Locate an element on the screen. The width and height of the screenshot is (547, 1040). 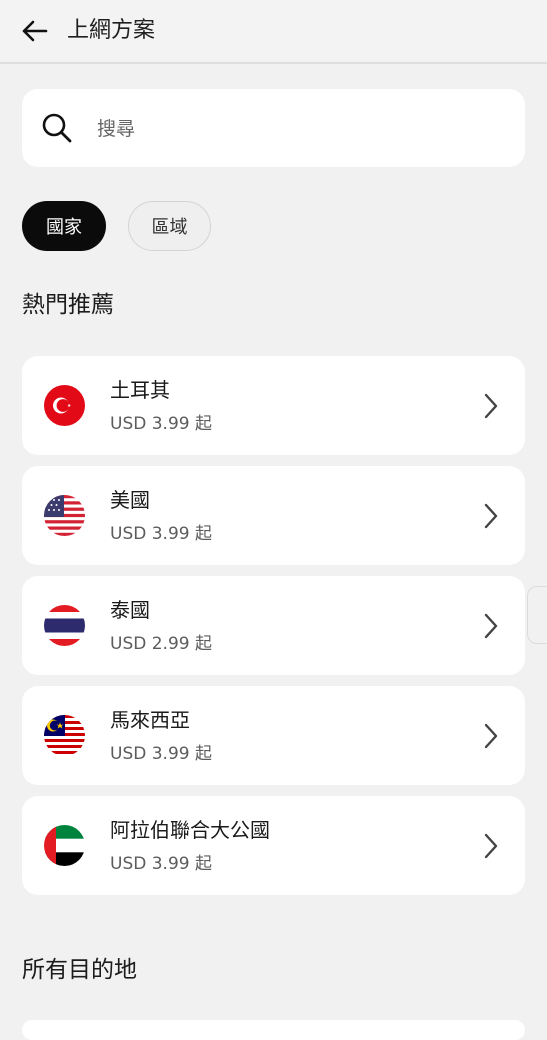
edge-panel-handle is located at coordinates (537, 615).